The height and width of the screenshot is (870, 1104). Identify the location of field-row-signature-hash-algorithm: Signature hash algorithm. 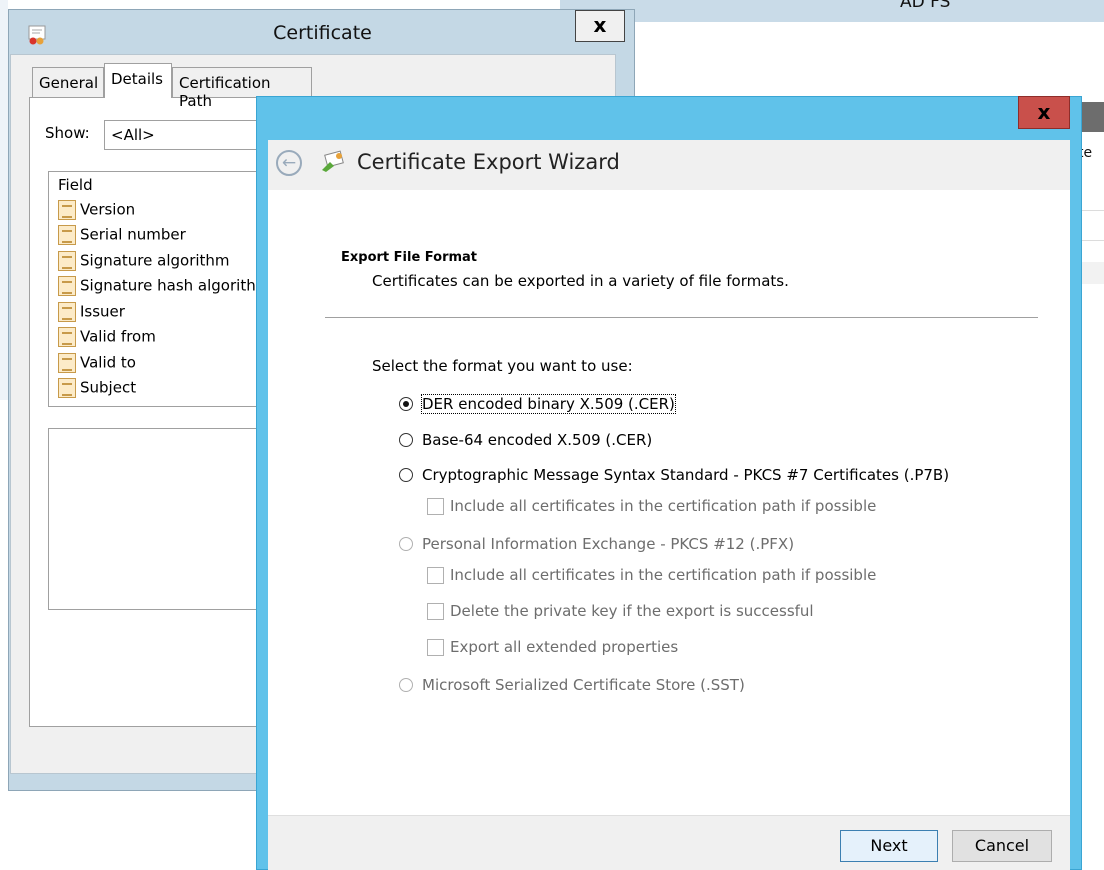
(164, 288).